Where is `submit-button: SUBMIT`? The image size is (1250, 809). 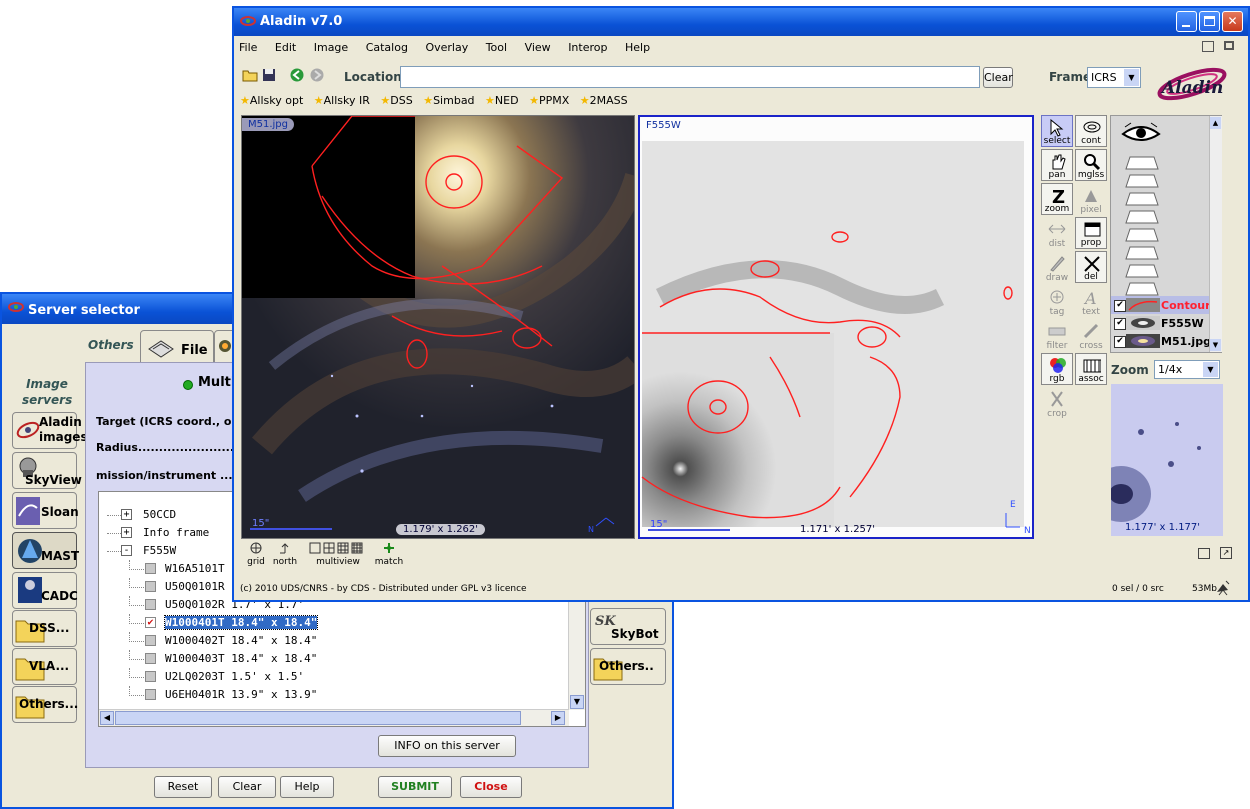
submit-button: SUBMIT is located at coordinates (415, 787).